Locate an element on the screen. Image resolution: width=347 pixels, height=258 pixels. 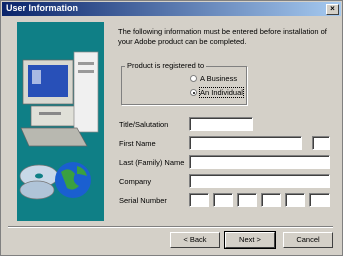
individual-radio is located at coordinates (193, 92).